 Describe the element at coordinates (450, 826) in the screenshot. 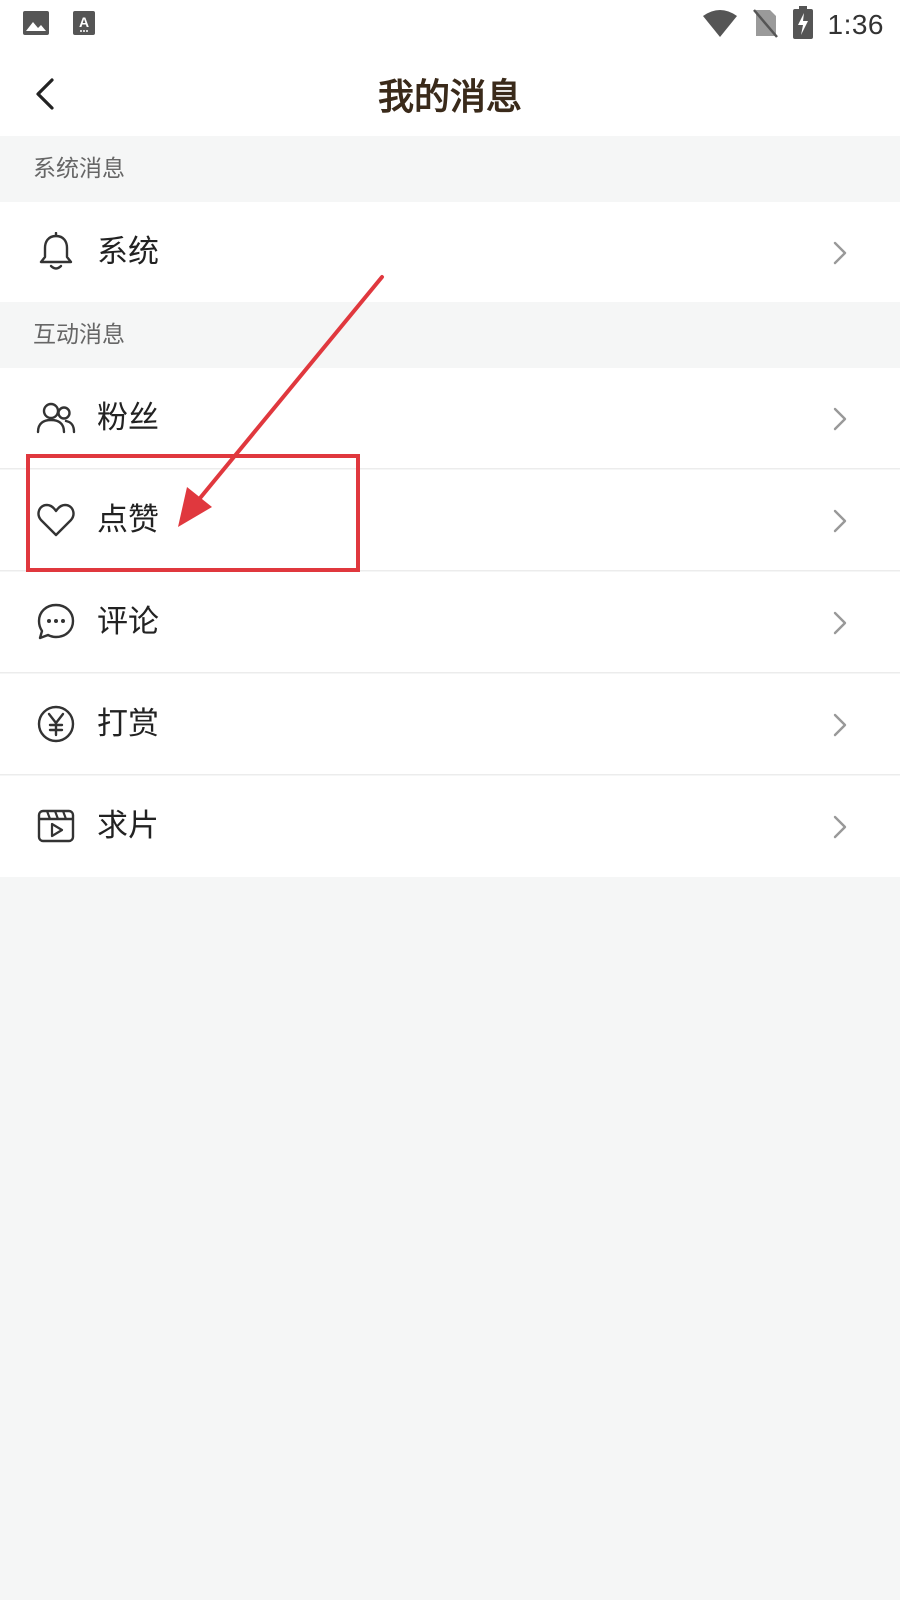

I see `list-item-requests: 求片` at that location.